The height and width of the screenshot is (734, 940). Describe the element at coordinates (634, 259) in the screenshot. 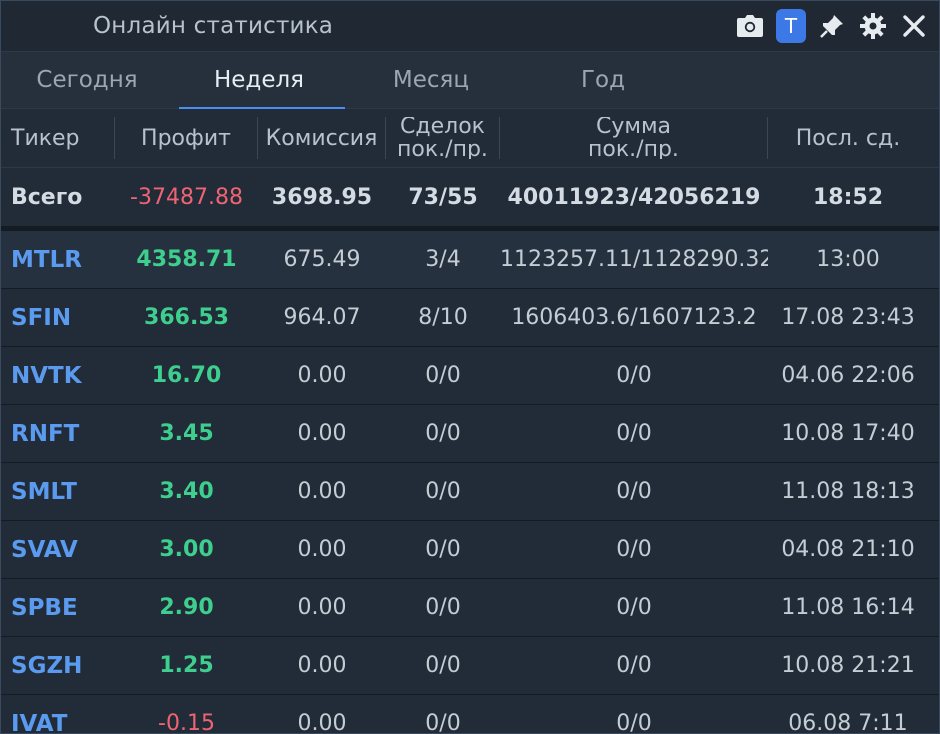

I see `sum-cell: 1123257.11/1128290.32` at that location.